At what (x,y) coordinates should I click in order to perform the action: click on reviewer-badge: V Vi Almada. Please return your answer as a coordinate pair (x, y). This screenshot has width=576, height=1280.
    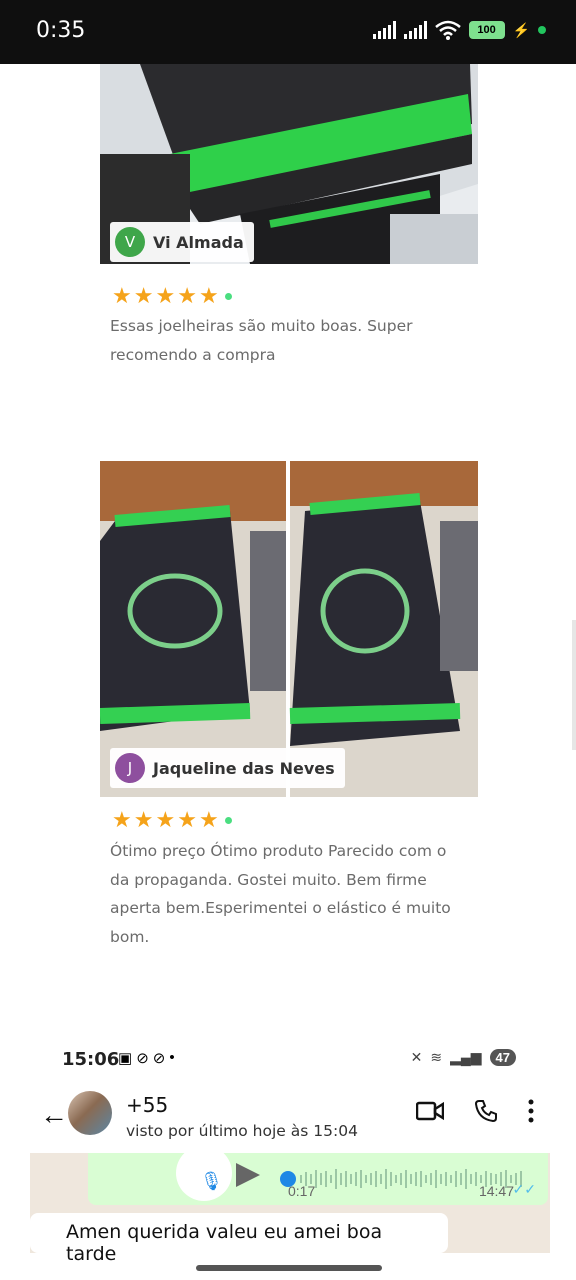
    Looking at the image, I should click on (182, 242).